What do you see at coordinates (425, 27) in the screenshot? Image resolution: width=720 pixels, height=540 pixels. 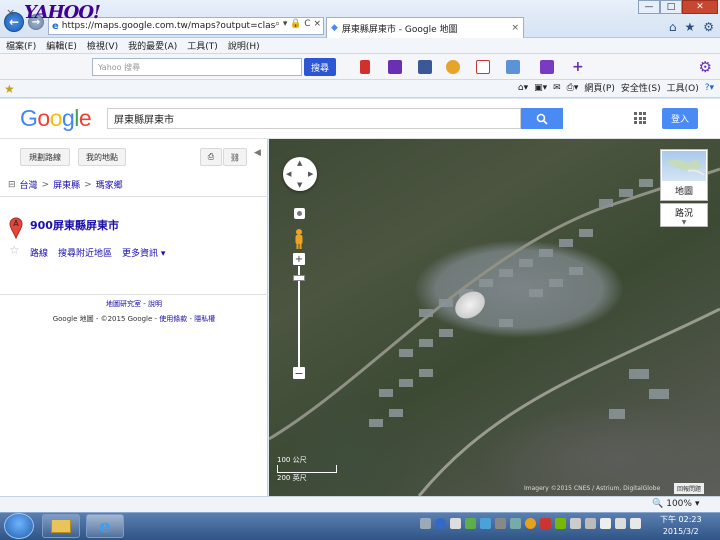 I see `browser-tab: ◆ 屏東縣屏東市 - Google 地圖 ×` at bounding box center [425, 27].